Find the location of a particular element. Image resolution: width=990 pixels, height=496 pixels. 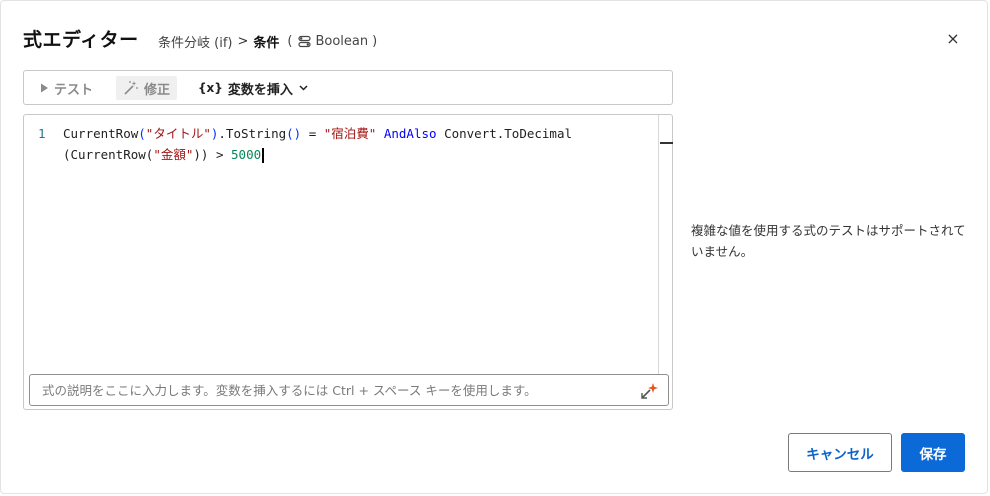

description-input is located at coordinates (332, 390).